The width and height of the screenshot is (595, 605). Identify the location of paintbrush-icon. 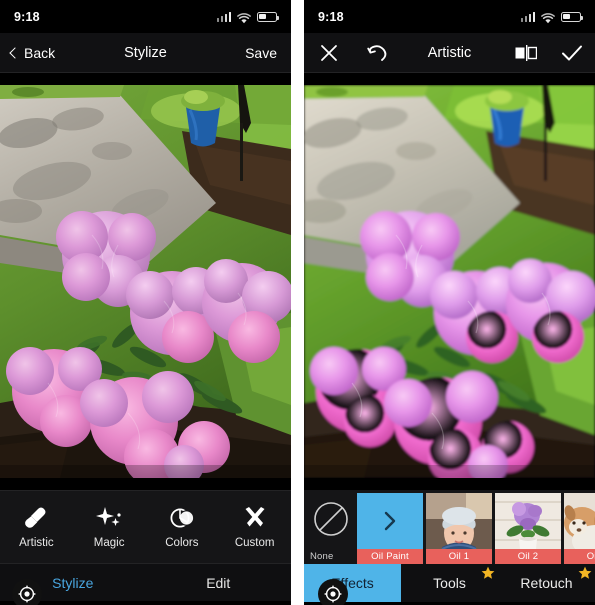
(36, 518).